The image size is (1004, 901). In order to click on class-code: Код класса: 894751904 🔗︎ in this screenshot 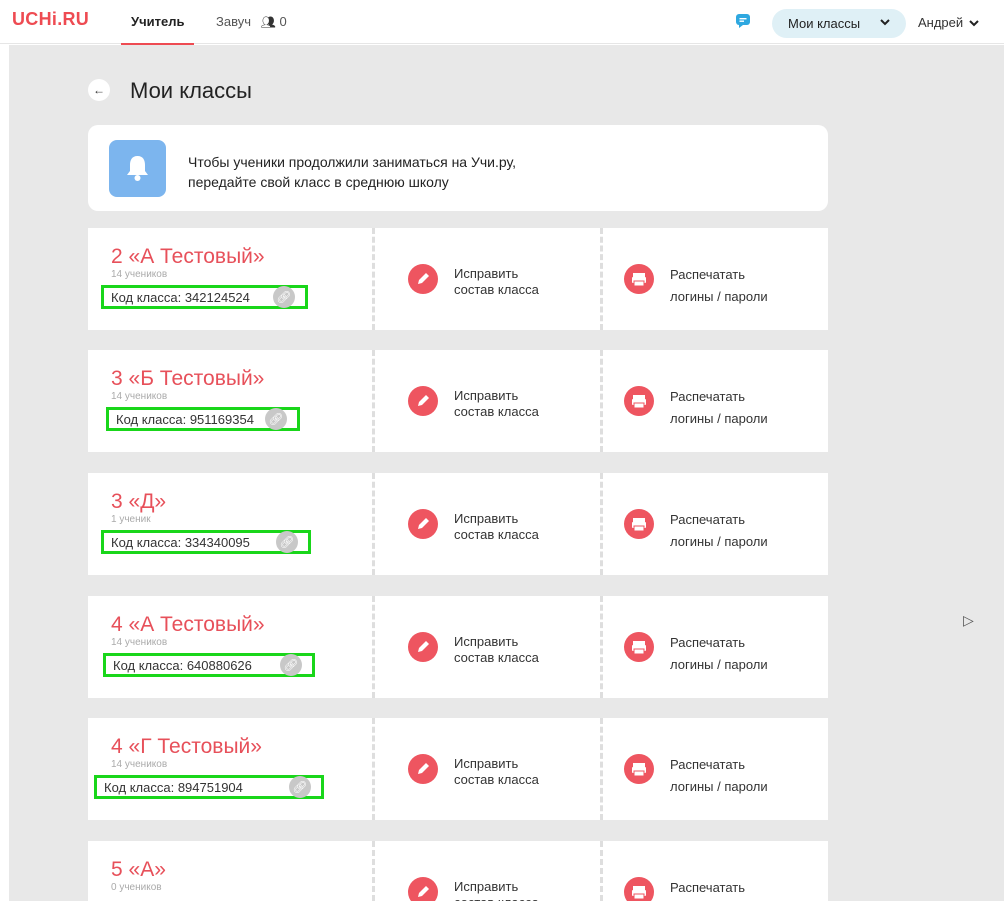, I will do `click(209, 787)`.